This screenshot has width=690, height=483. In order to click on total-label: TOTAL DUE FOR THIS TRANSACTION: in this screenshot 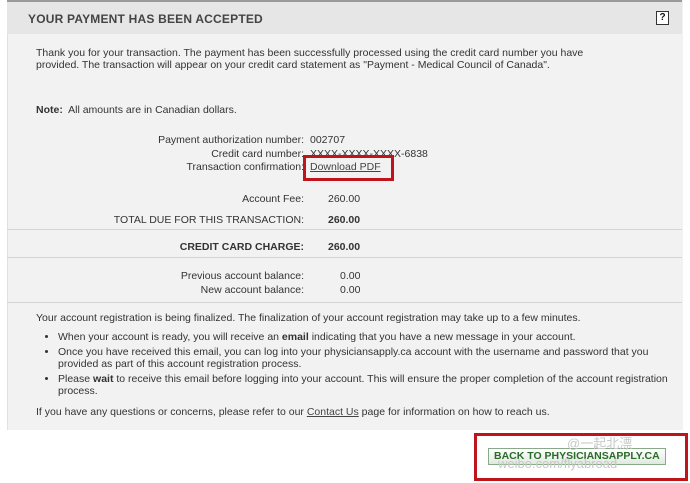, I will do `click(208, 220)`.